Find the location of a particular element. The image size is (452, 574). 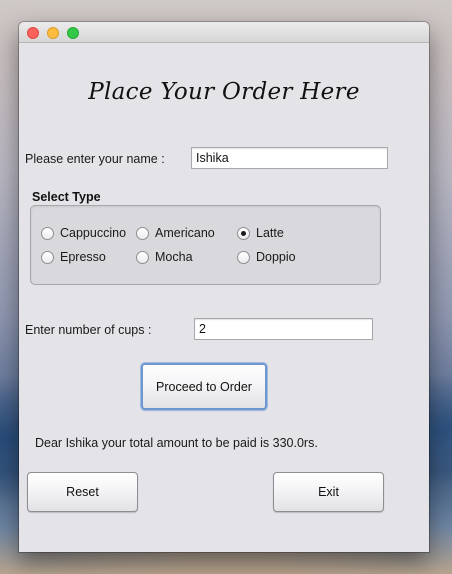

name-label: Please enter your name : is located at coordinates (95, 159).